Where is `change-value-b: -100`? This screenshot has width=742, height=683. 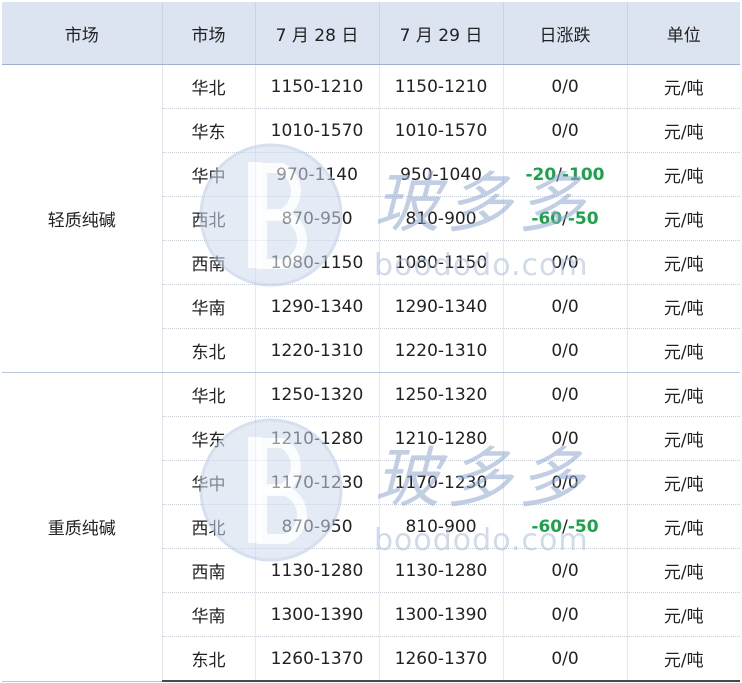 change-value-b: -100 is located at coordinates (583, 174).